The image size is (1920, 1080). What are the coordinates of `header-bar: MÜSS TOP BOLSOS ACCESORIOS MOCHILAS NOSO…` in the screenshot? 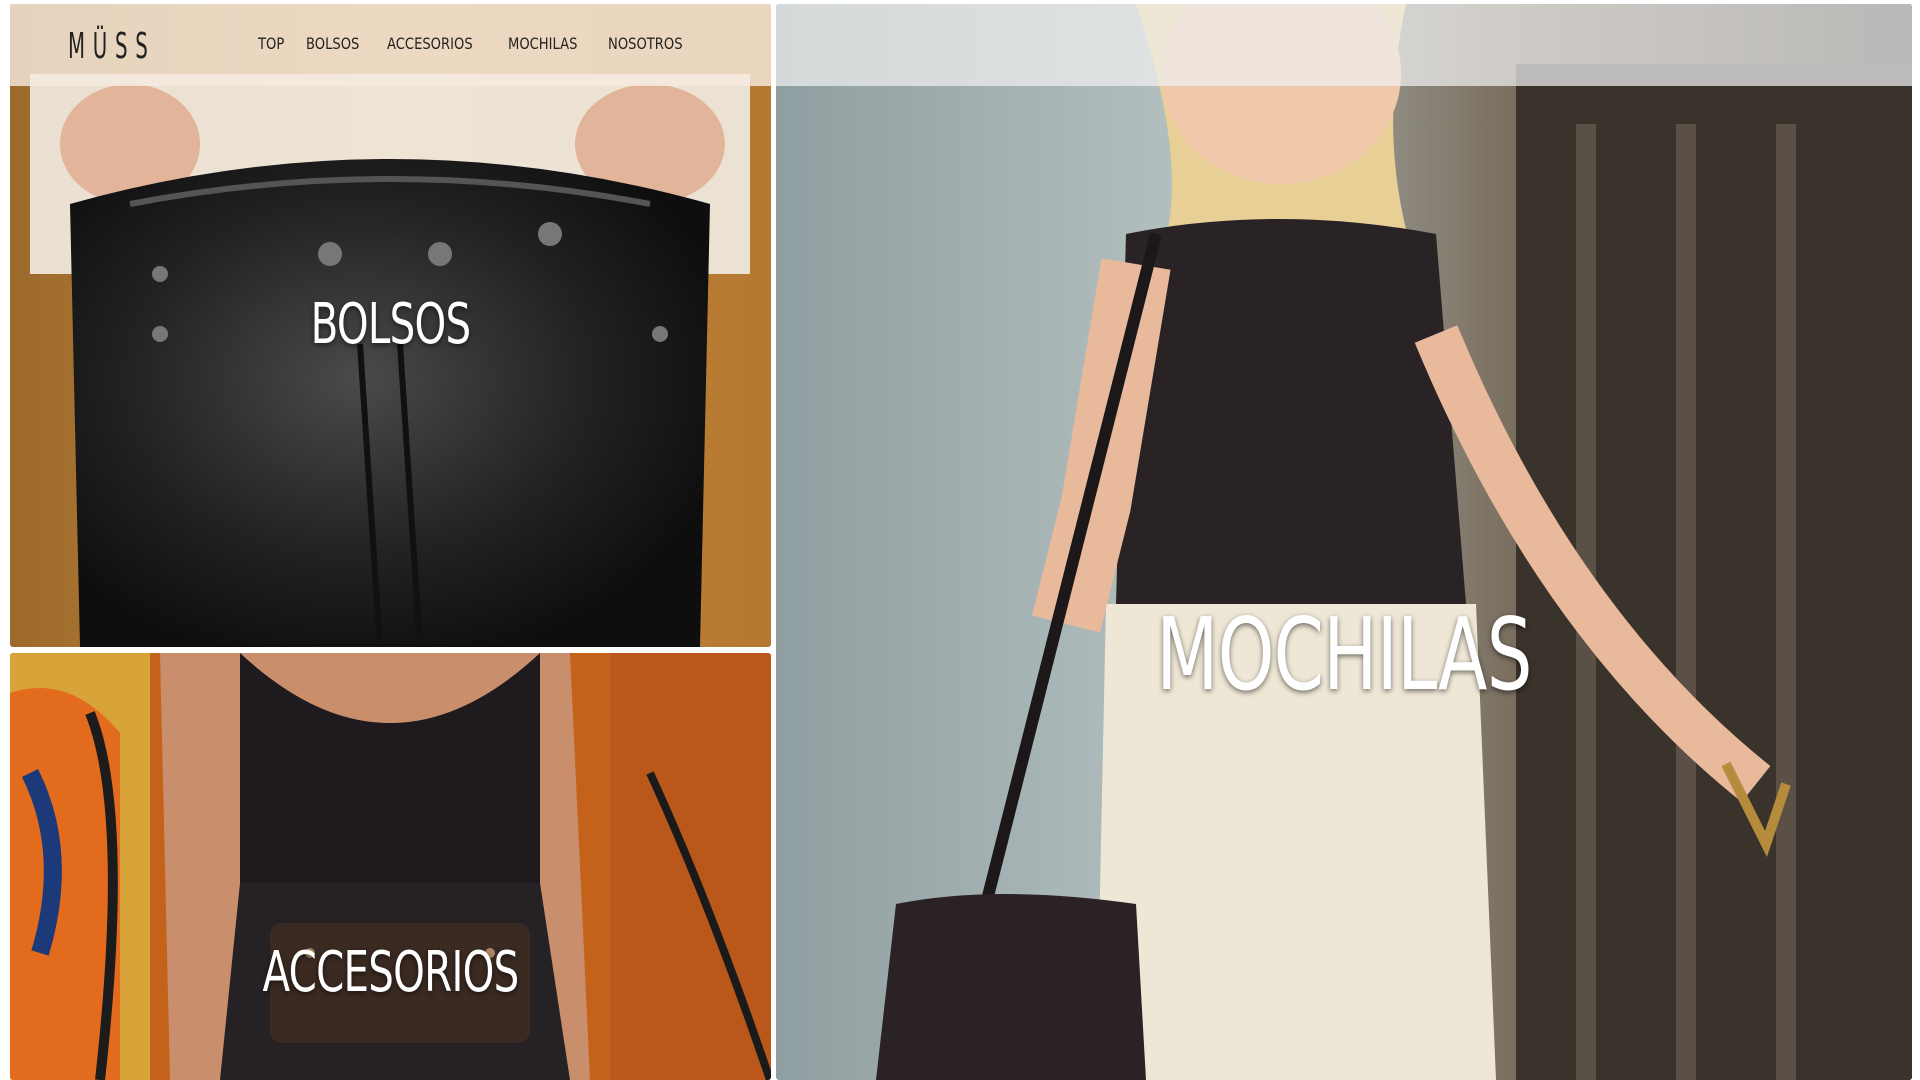 It's located at (390, 45).